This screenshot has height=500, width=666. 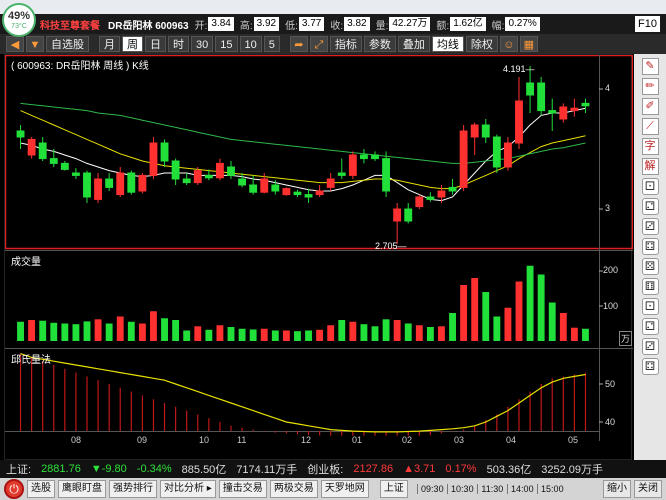 What do you see at coordinates (611, 306) in the screenshot?
I see `volume-tick-100: 100` at bounding box center [611, 306].